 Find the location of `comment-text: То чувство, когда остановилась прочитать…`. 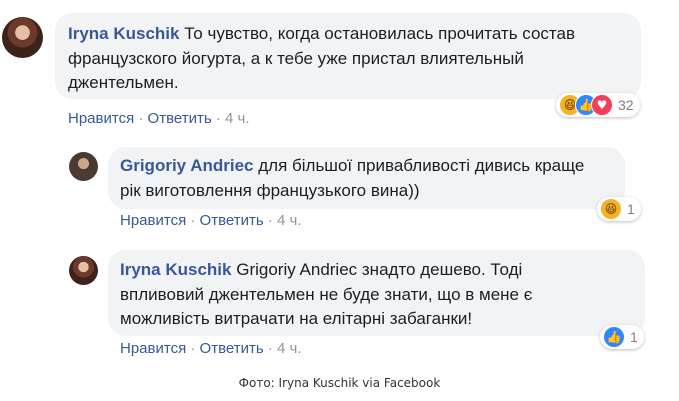

comment-text: То чувство, когда остановилась прочитать… is located at coordinates (380, 33).